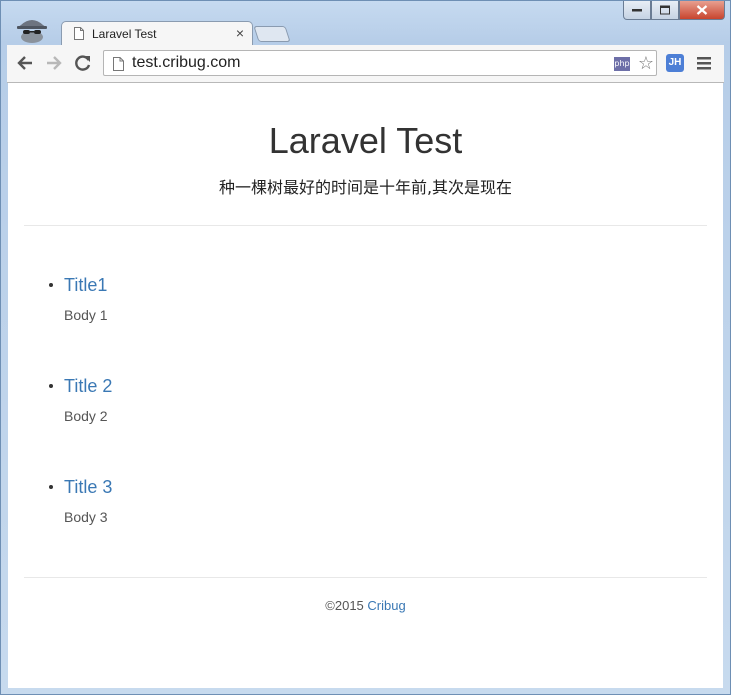 This screenshot has width=731, height=695. Describe the element at coordinates (88, 386) in the screenshot. I see `post-title-link: Title 2` at that location.